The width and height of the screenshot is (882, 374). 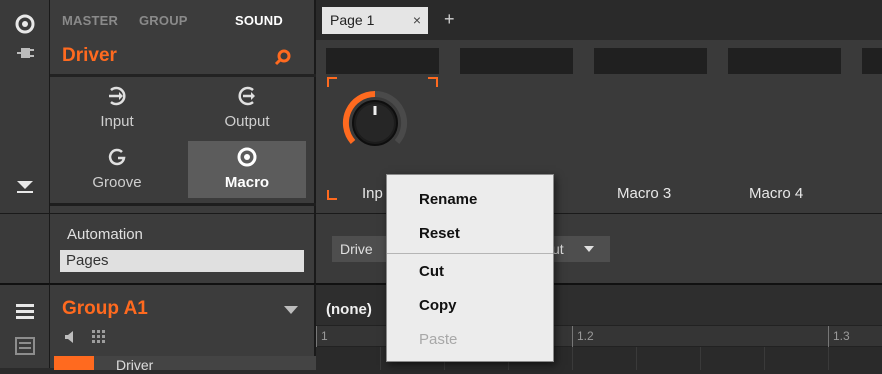 What do you see at coordinates (283, 58) in the screenshot?
I see `search-icon` at bounding box center [283, 58].